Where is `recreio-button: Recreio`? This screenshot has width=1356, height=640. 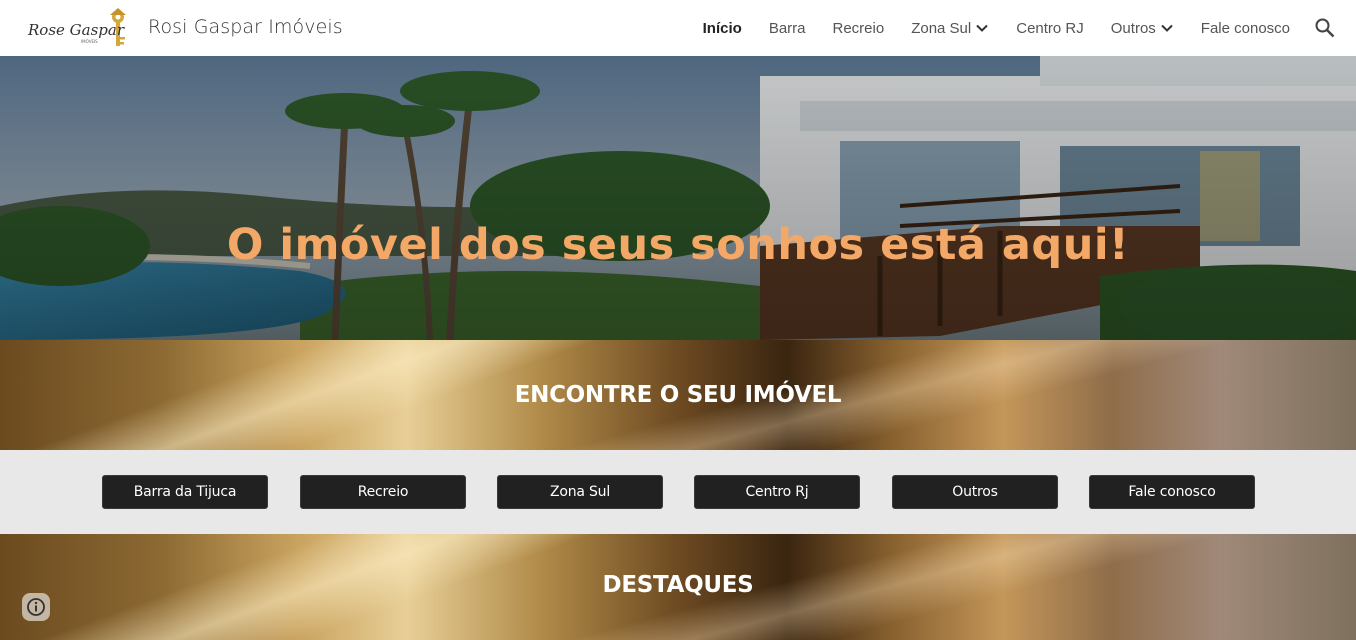 recreio-button: Recreio is located at coordinates (383, 492).